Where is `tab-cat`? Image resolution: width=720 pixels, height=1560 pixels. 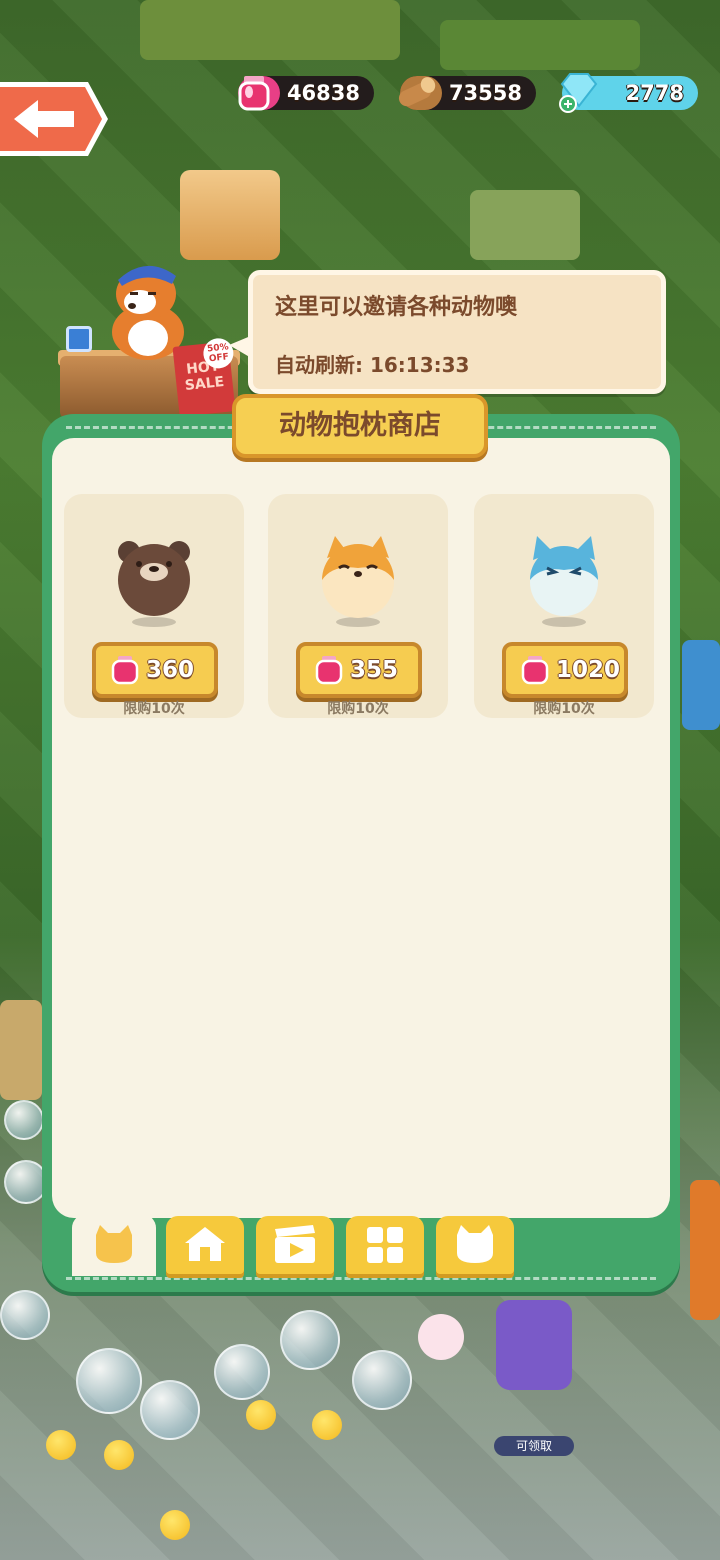
tab-cat is located at coordinates (475, 1245).